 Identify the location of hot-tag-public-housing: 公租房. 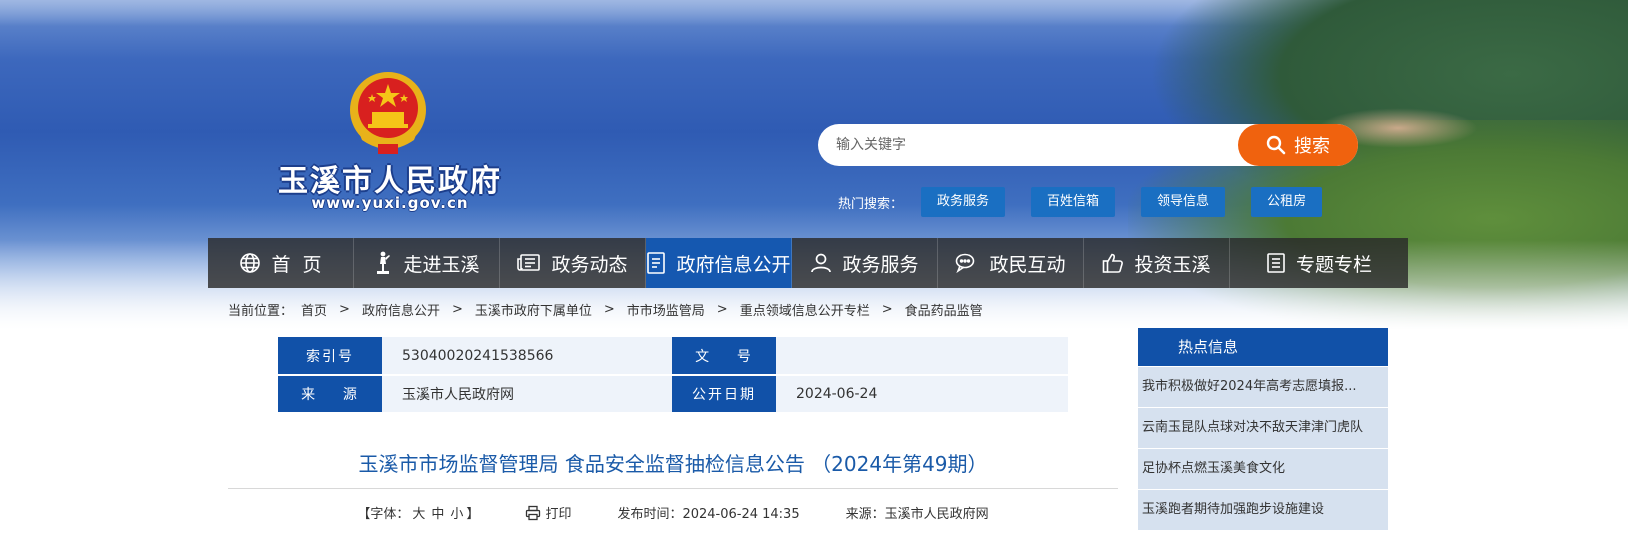
(1287, 202).